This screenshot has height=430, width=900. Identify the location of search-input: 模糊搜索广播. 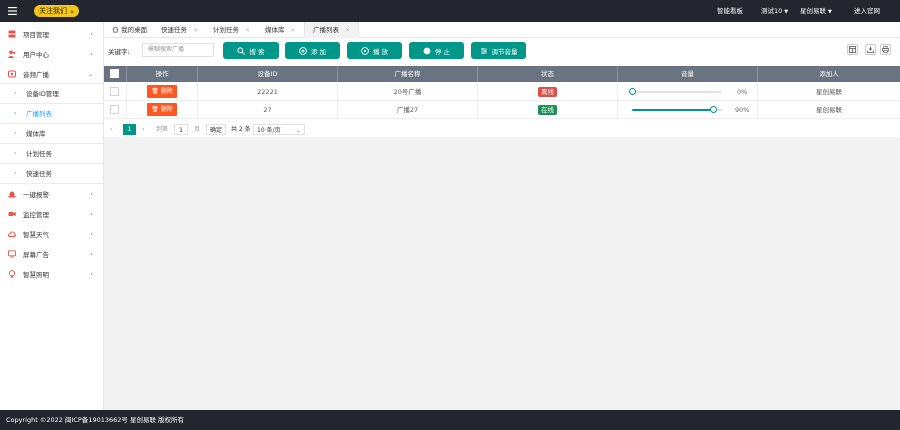
(178, 50).